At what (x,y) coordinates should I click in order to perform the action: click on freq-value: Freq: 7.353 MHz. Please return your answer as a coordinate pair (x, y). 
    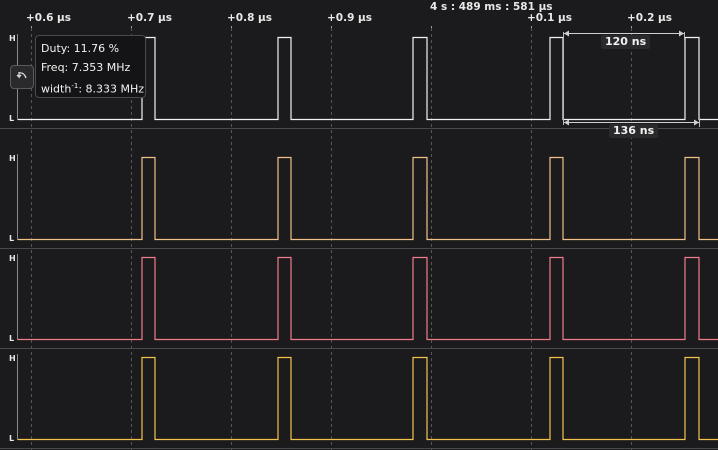
    Looking at the image, I should click on (86, 67).